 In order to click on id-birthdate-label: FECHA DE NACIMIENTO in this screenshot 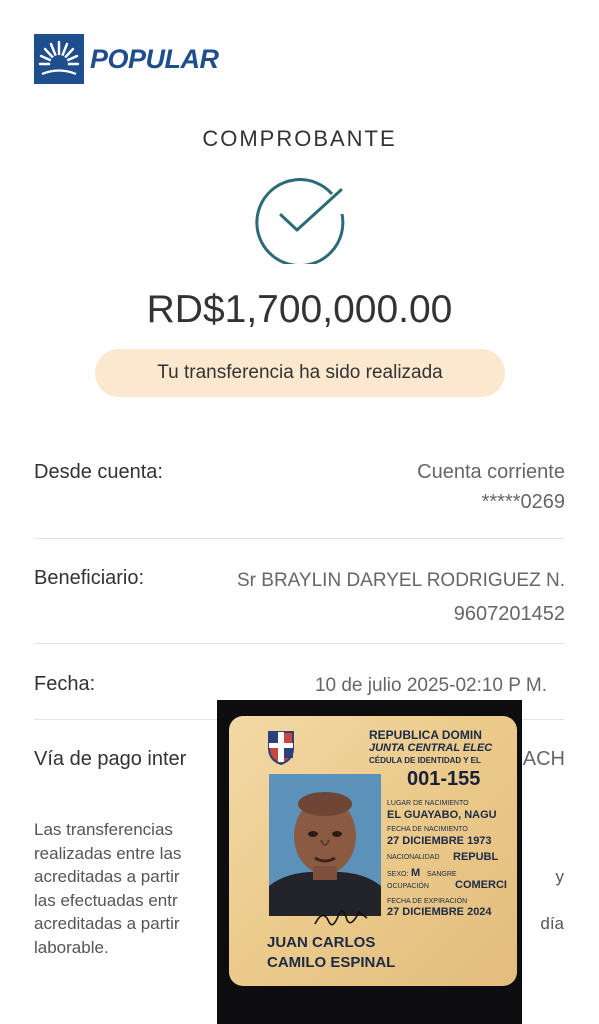, I will do `click(427, 829)`.